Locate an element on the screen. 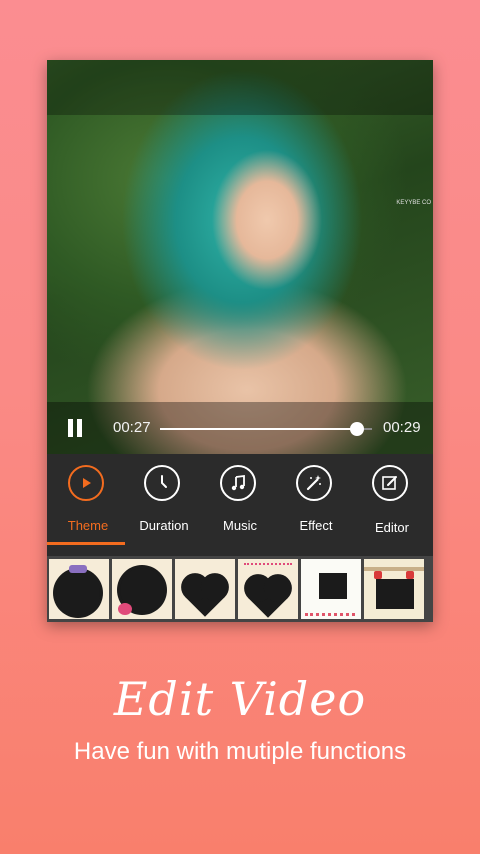 The width and height of the screenshot is (480, 854). theme-thumb-floral-scallop is located at coordinates (142, 589).